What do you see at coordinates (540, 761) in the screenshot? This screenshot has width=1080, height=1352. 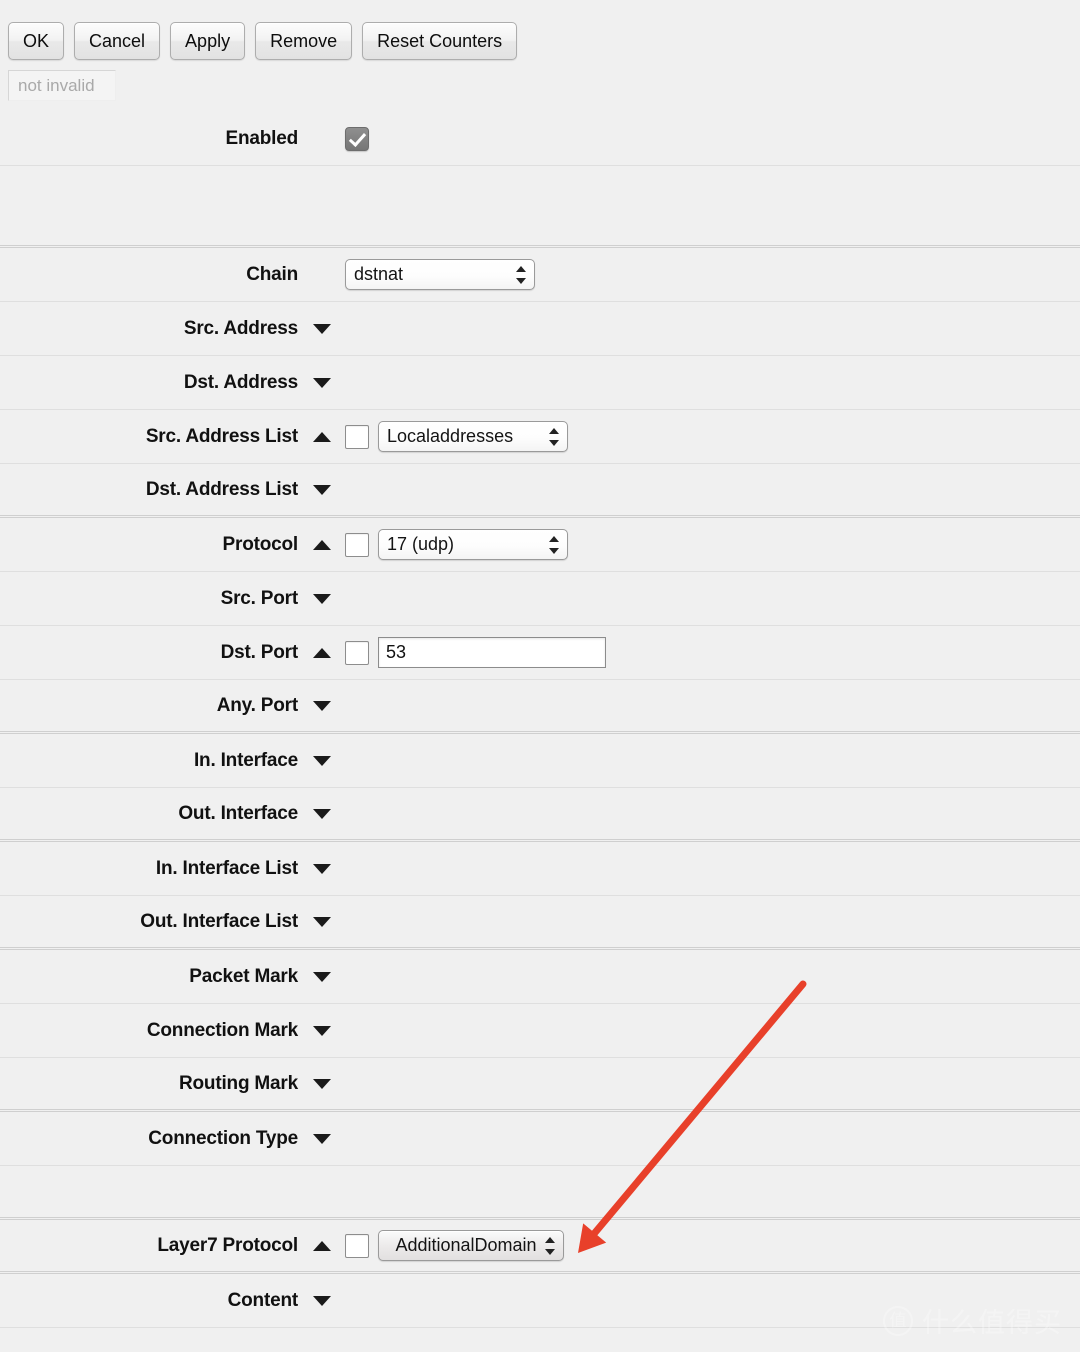 I see `form-row-in-interface: In. Interface` at bounding box center [540, 761].